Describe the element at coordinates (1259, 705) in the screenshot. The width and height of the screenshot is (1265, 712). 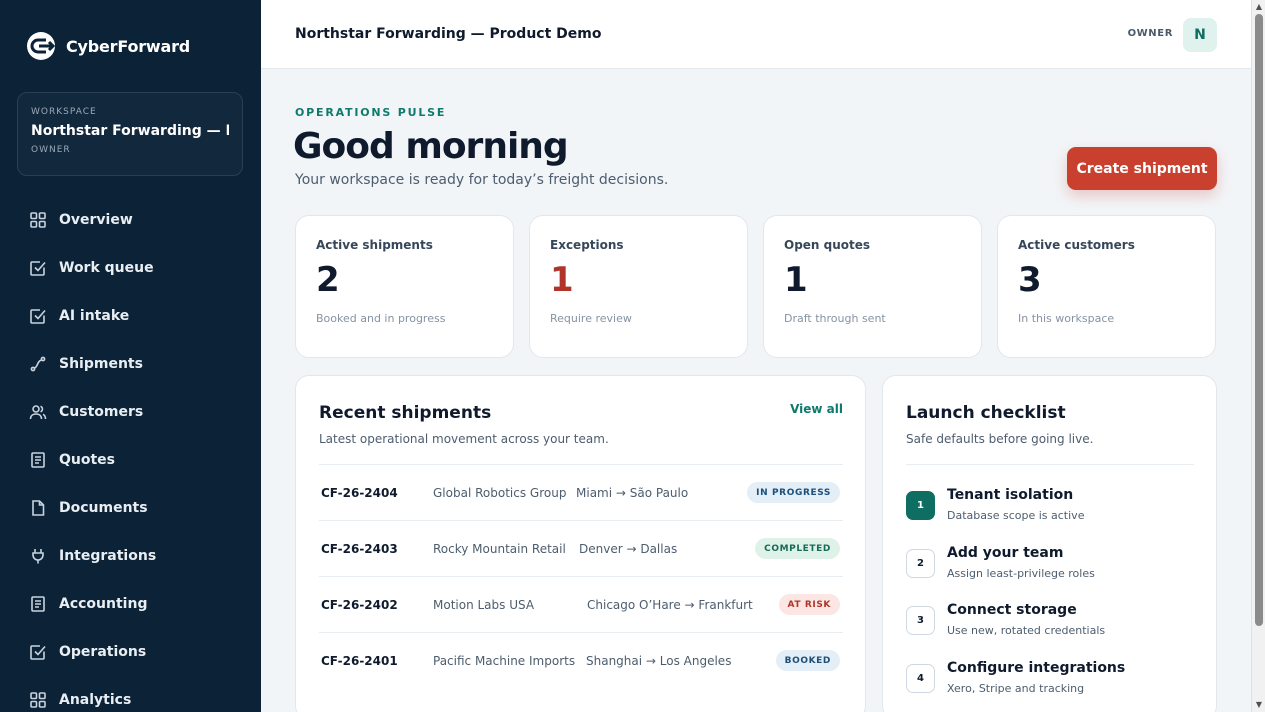
I see `scroll-down-arrow-icon: ▼` at that location.